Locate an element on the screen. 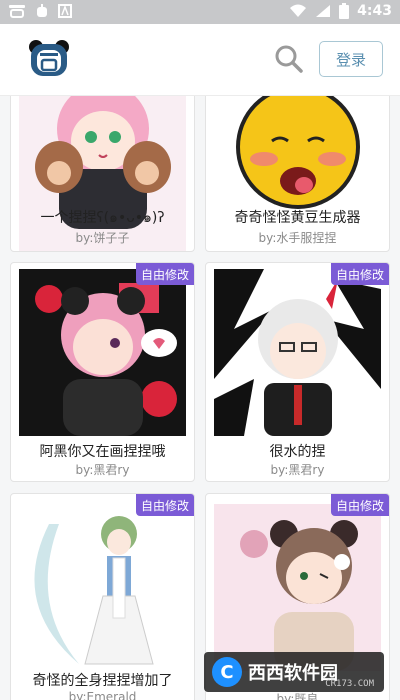 This screenshot has width=400, height=700. status-bar: 4:43 is located at coordinates (200, 12).